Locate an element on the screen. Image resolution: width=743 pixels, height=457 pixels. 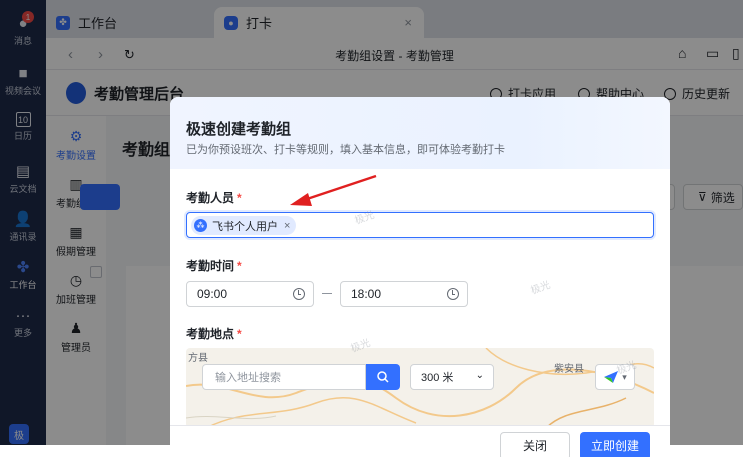
annotation-arrow is located at coordinates (333, 190).